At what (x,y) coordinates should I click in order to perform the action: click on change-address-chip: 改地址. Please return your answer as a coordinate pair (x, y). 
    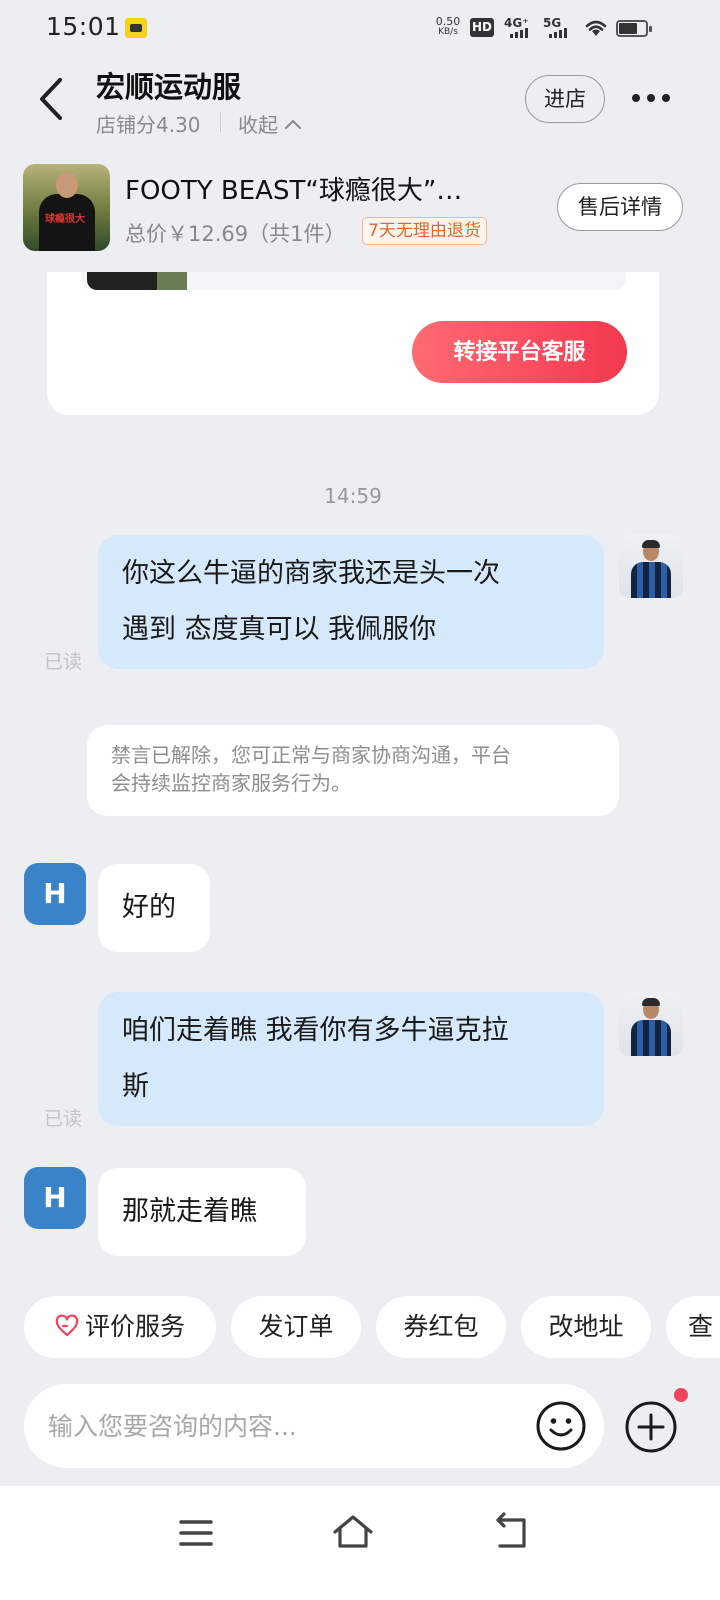
    Looking at the image, I should click on (586, 1327).